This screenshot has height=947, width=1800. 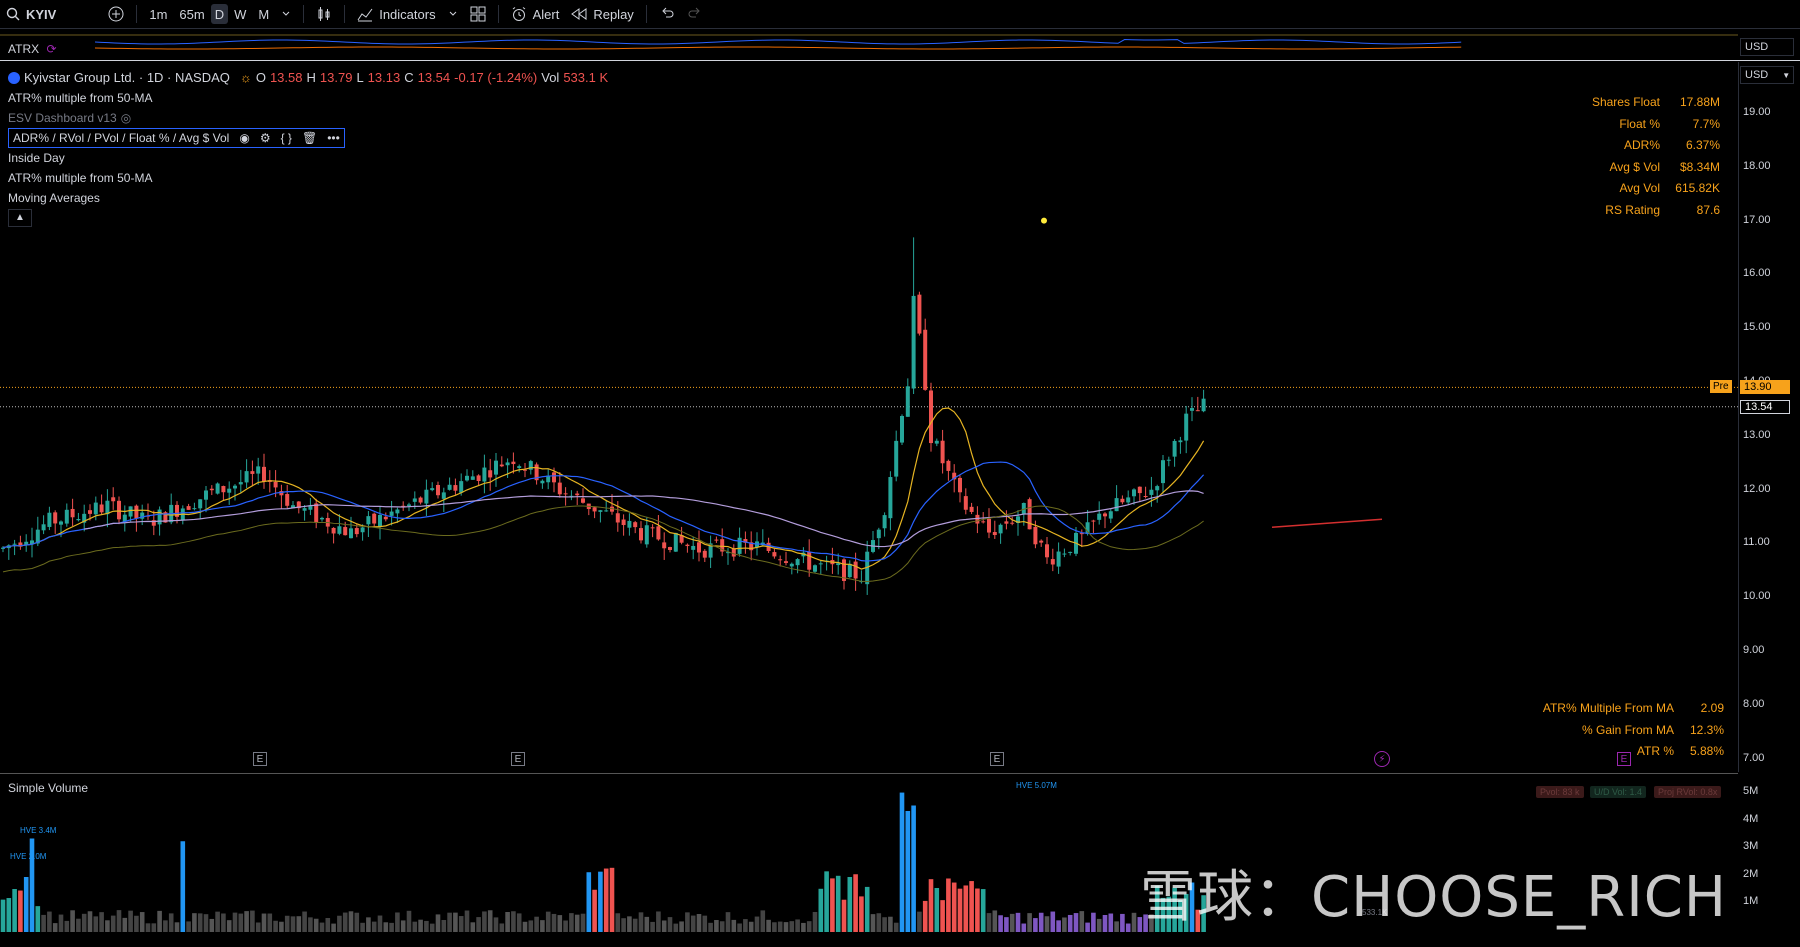 I want to click on indicator-atr-multiple-2: ATR% multiple from 50-MA, so click(x=308, y=178).